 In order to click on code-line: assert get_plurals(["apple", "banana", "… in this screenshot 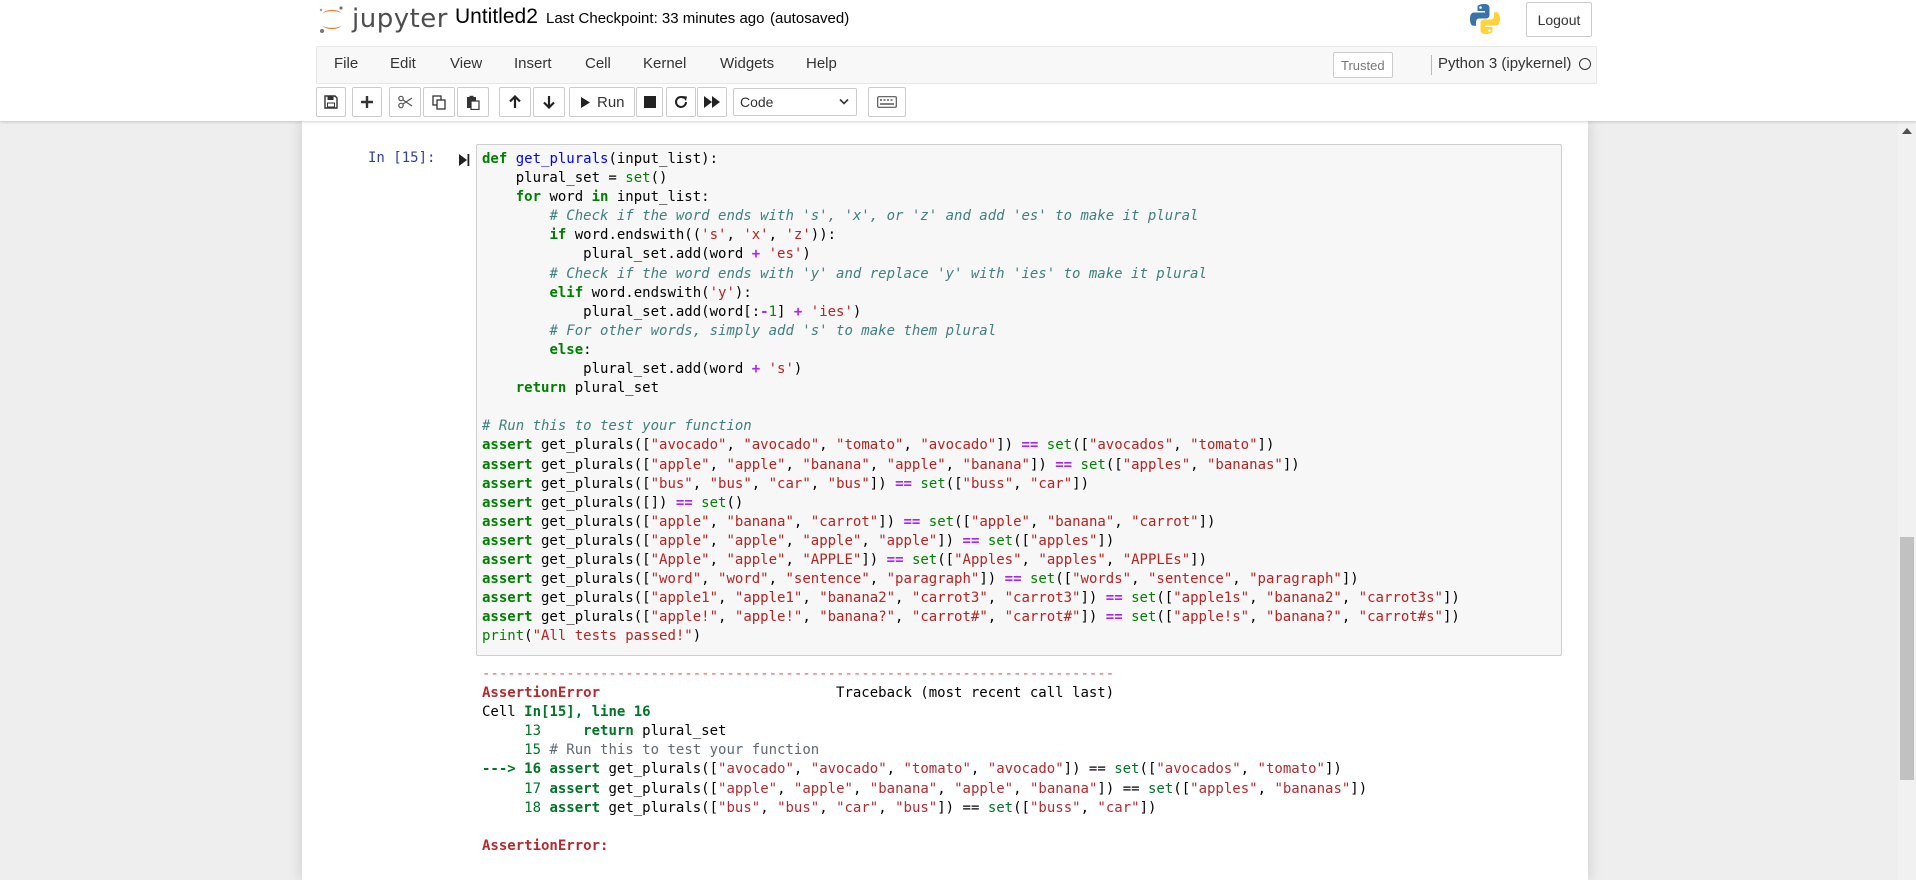, I will do `click(971, 522)`.